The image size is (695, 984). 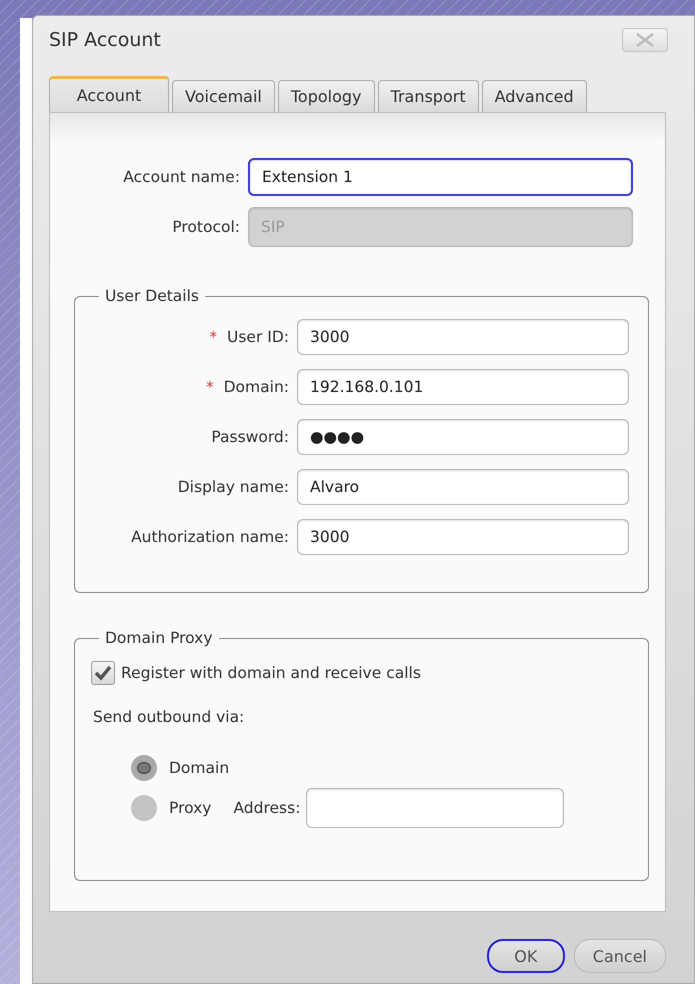 What do you see at coordinates (223, 96) in the screenshot?
I see `tab: Voicemail` at bounding box center [223, 96].